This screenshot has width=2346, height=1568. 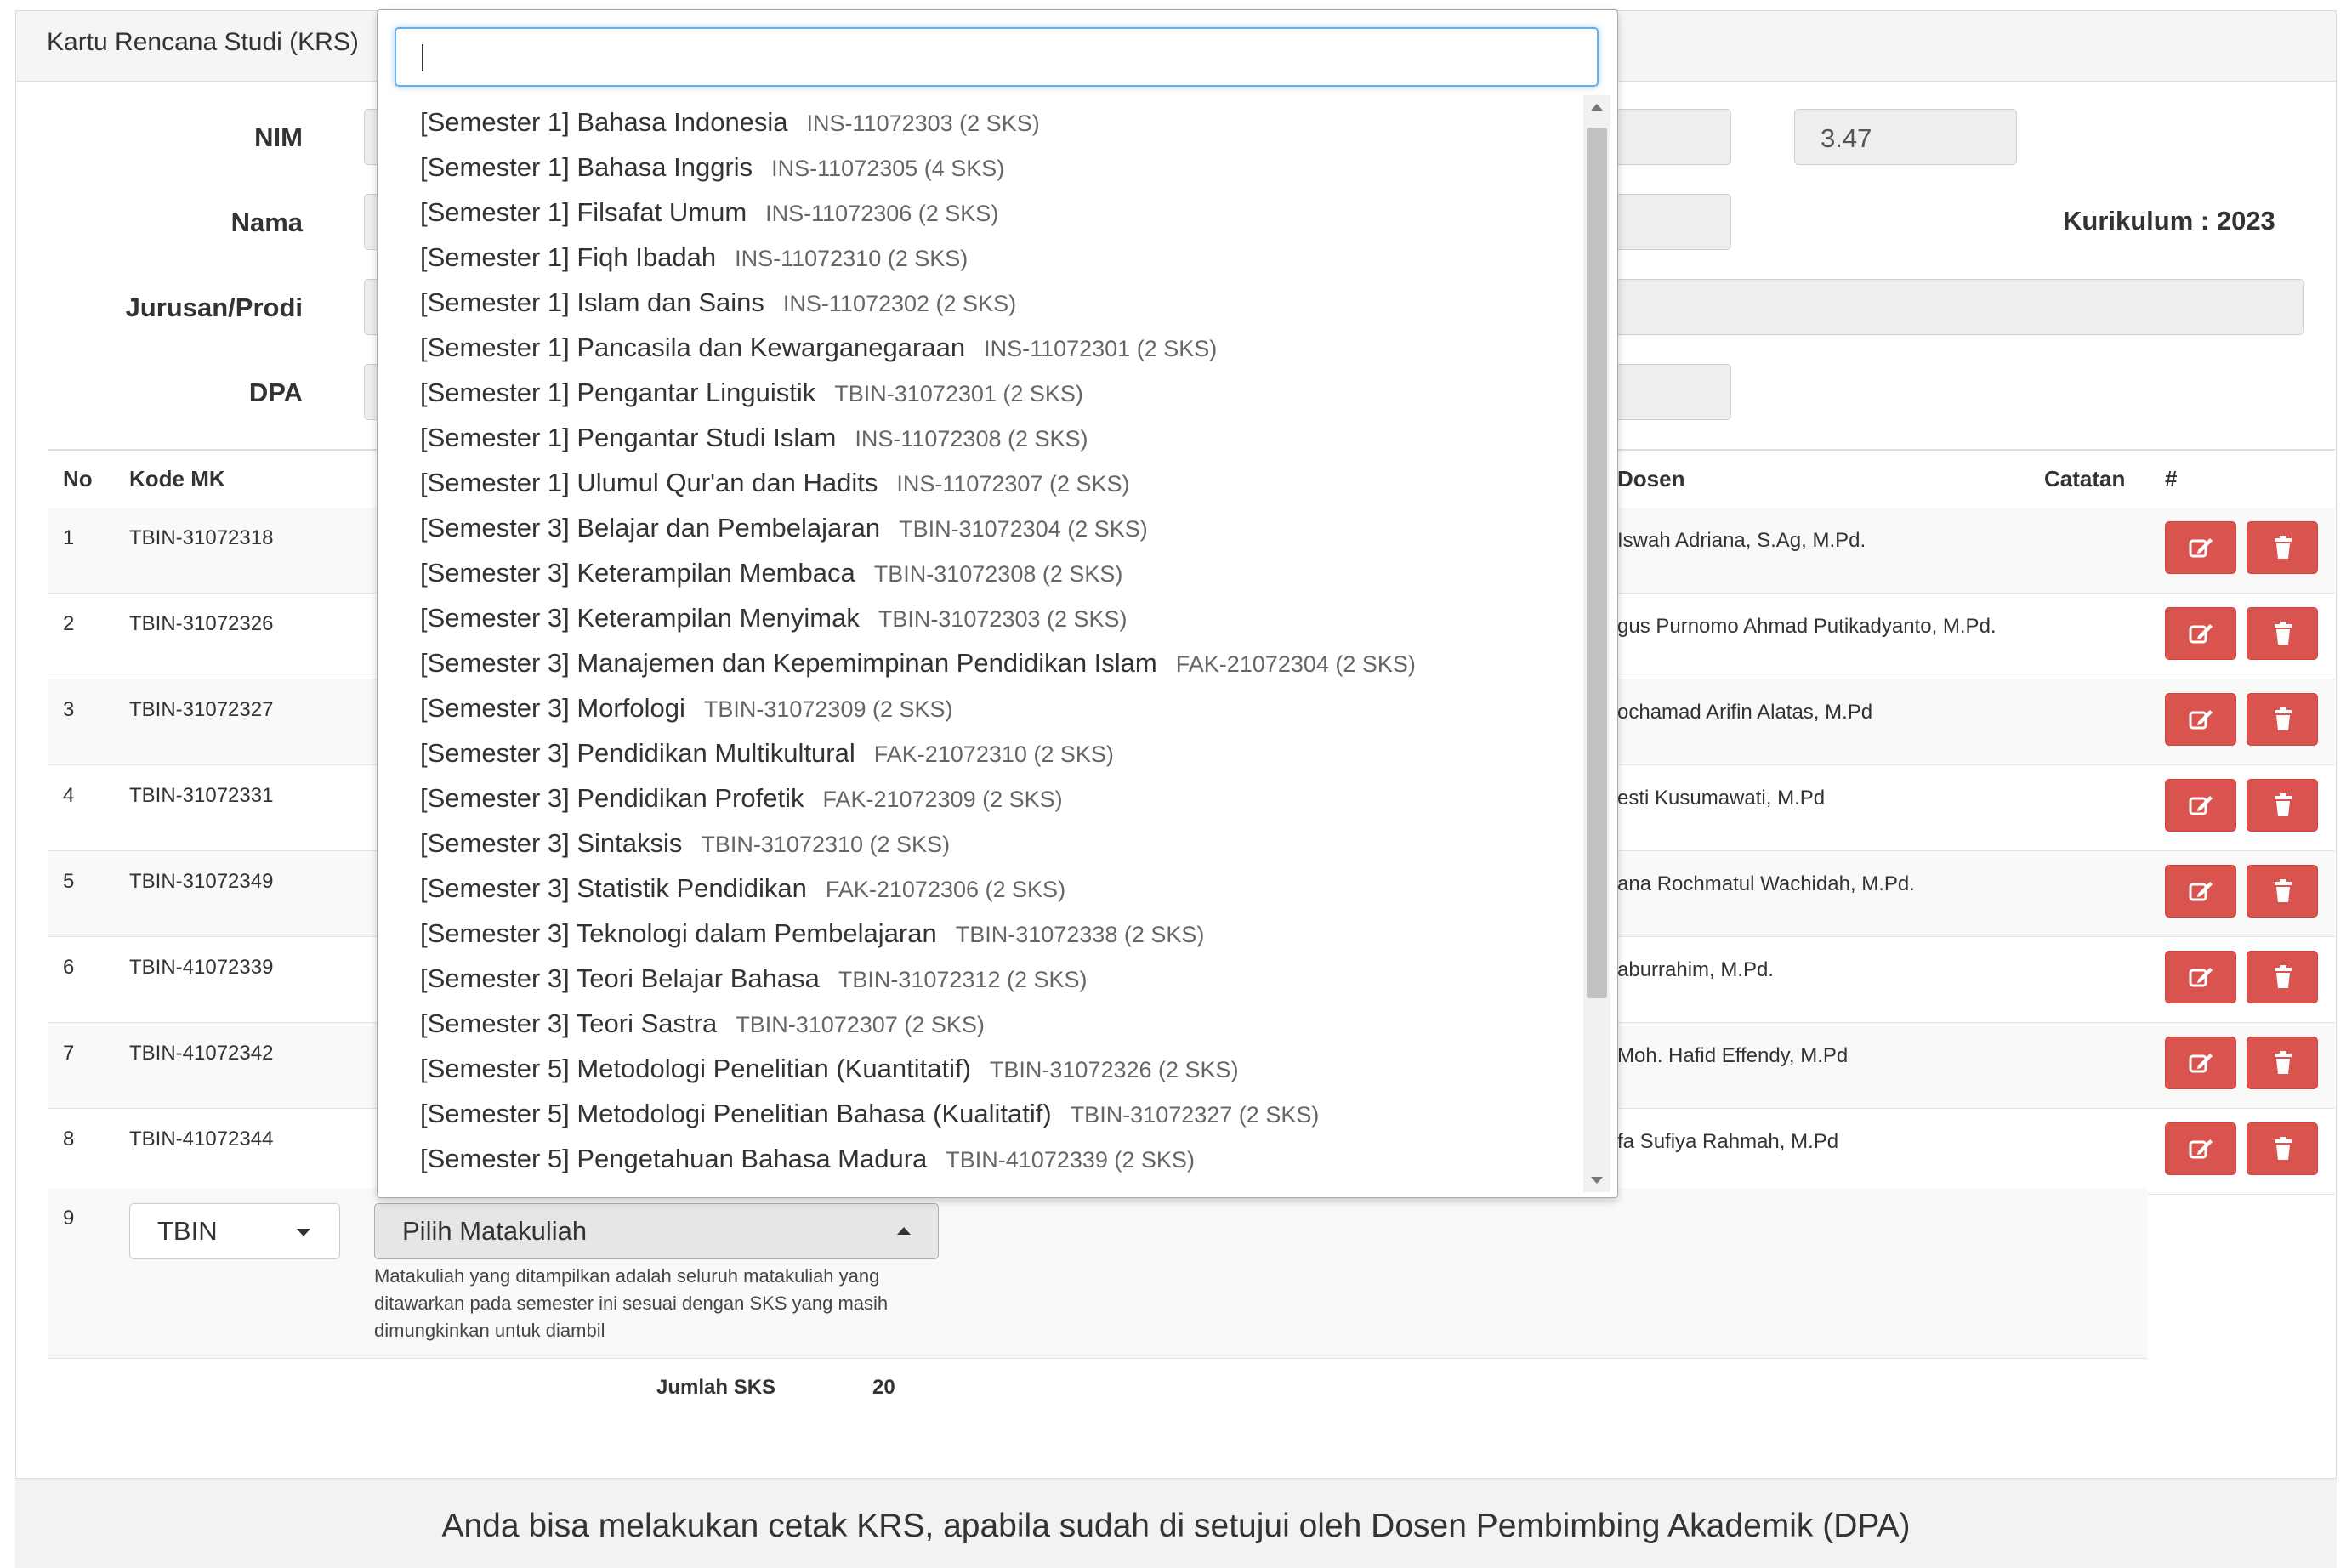 What do you see at coordinates (201, 967) in the screenshot?
I see `row-kode: TBIN-41072339` at bounding box center [201, 967].